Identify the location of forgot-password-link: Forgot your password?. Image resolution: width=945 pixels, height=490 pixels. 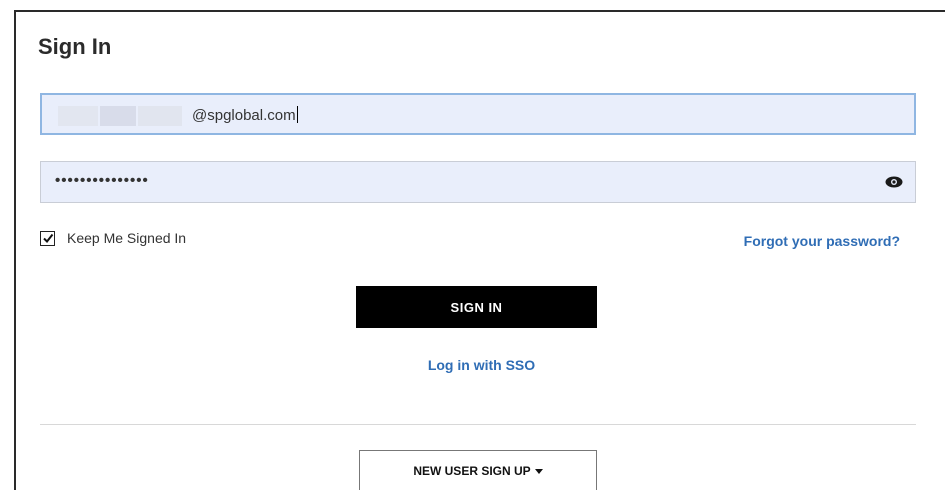
(822, 241).